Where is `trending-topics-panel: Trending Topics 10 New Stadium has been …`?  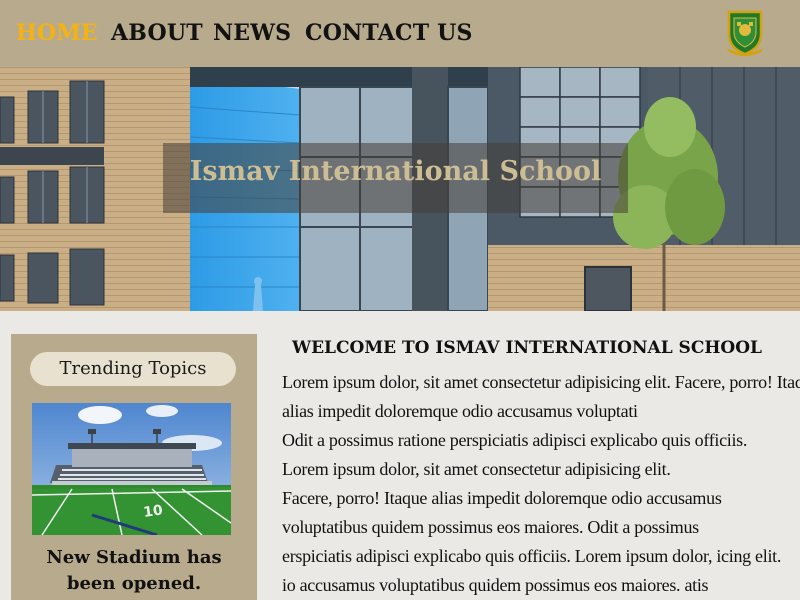 trending-topics-panel: Trending Topics 10 New Stadium has been … is located at coordinates (134, 467).